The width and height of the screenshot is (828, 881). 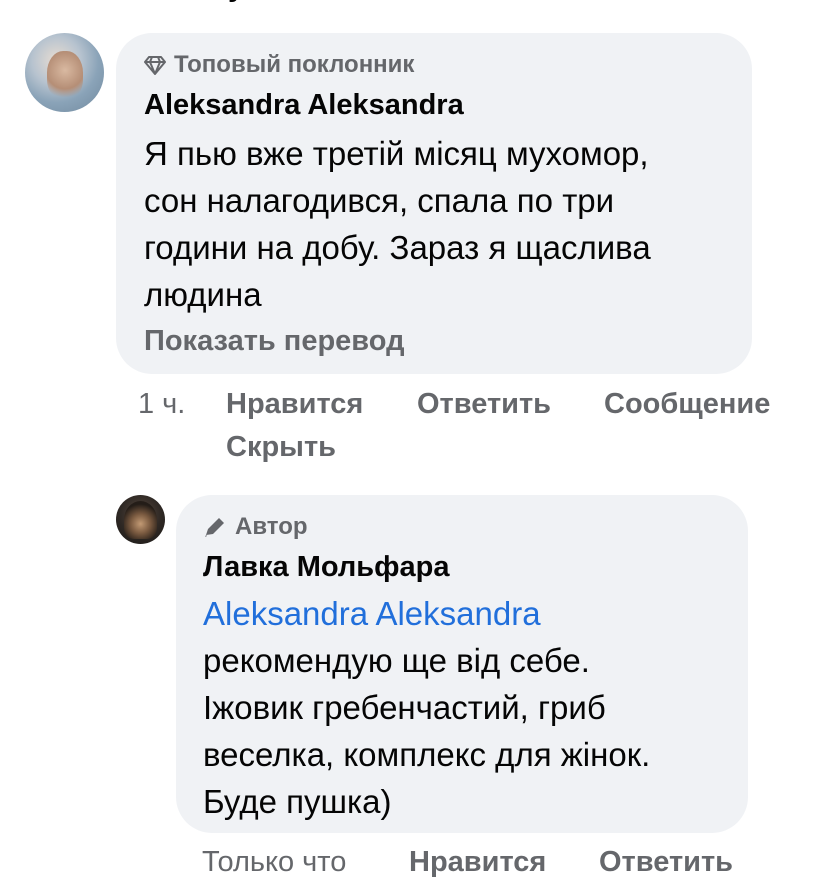 I want to click on reply-button: Ответить, so click(x=484, y=404).